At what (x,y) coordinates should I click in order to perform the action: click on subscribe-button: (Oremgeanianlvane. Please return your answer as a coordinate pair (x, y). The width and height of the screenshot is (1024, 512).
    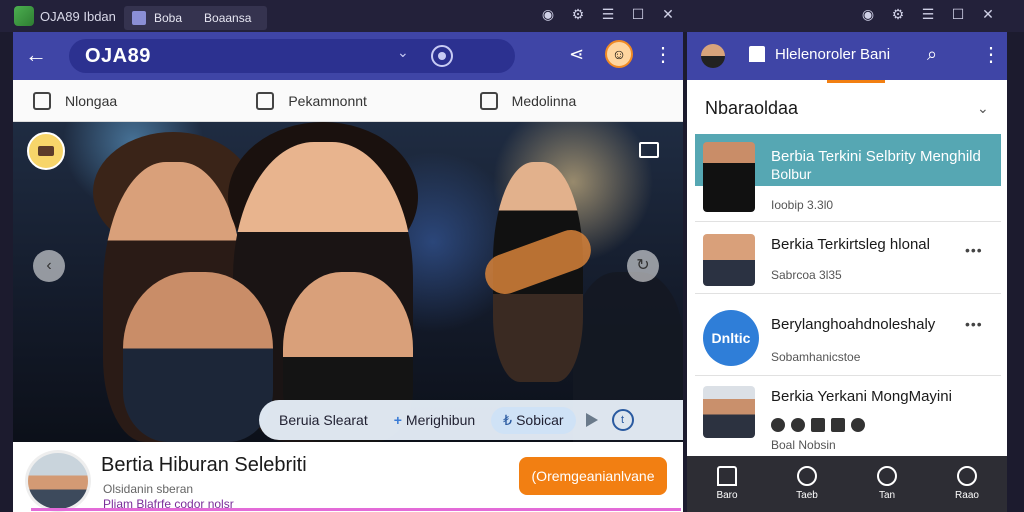
    Looking at the image, I should click on (593, 476).